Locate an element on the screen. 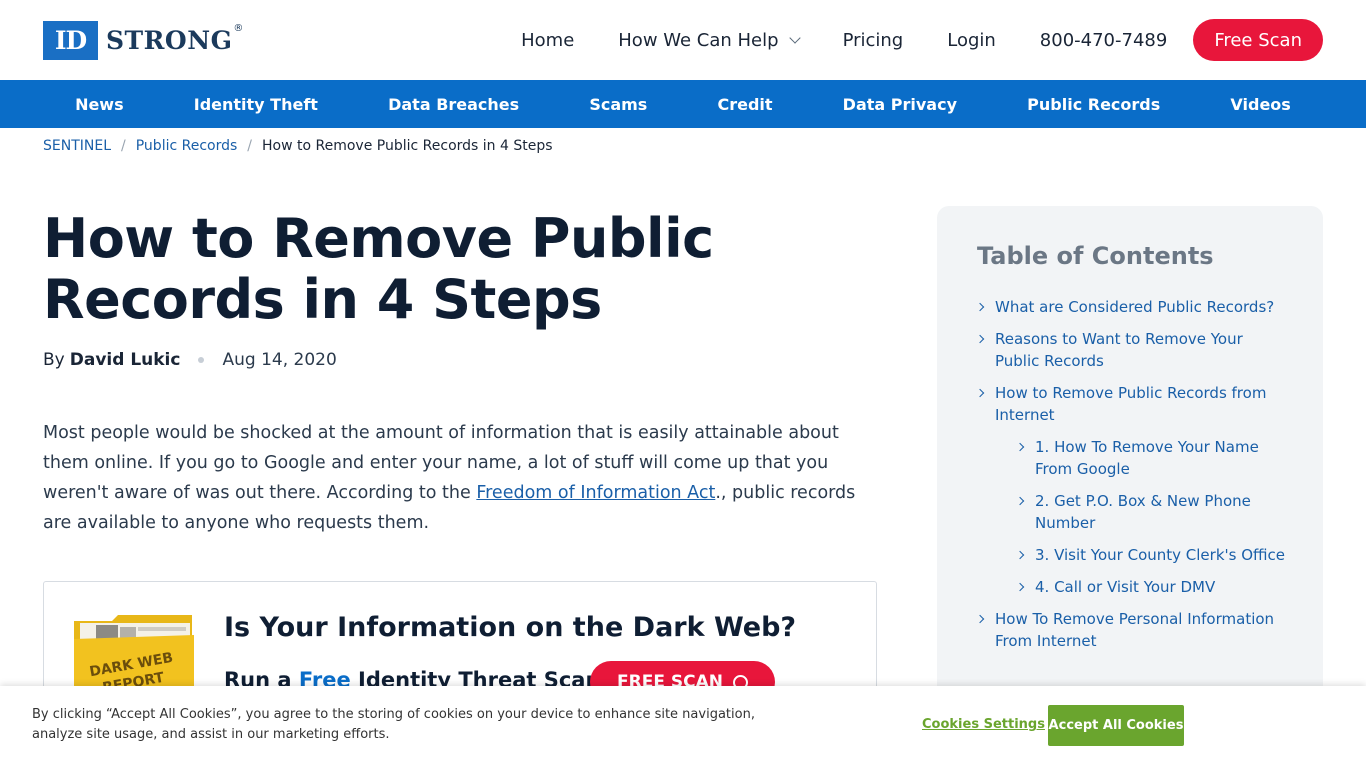 Image resolution: width=1366 pixels, height=768 pixels. registered-mark: ® is located at coordinates (238, 28).